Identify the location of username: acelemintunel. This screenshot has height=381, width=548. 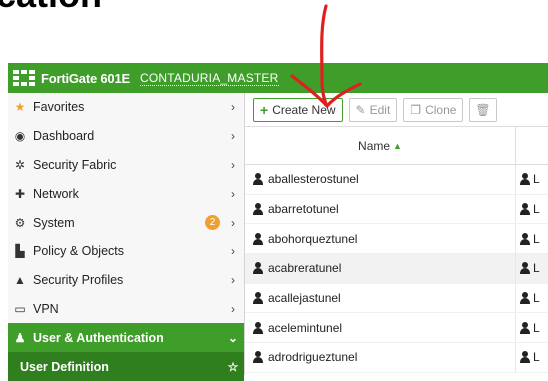
(305, 327).